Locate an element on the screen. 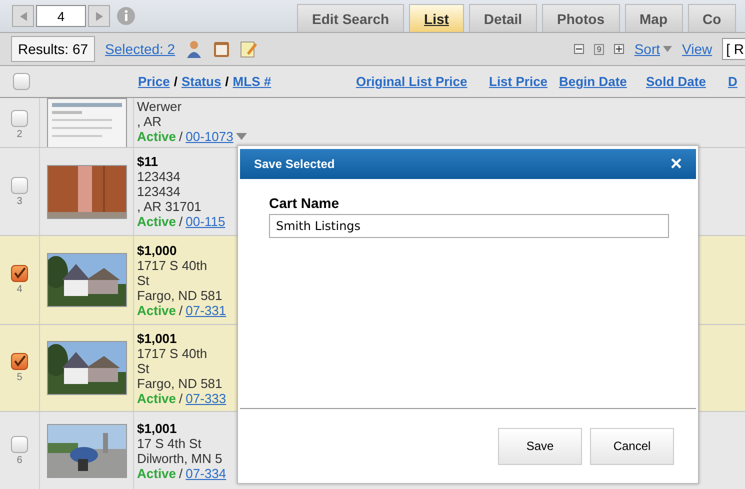 The image size is (745, 489). calendar-icon is located at coordinates (221, 49).